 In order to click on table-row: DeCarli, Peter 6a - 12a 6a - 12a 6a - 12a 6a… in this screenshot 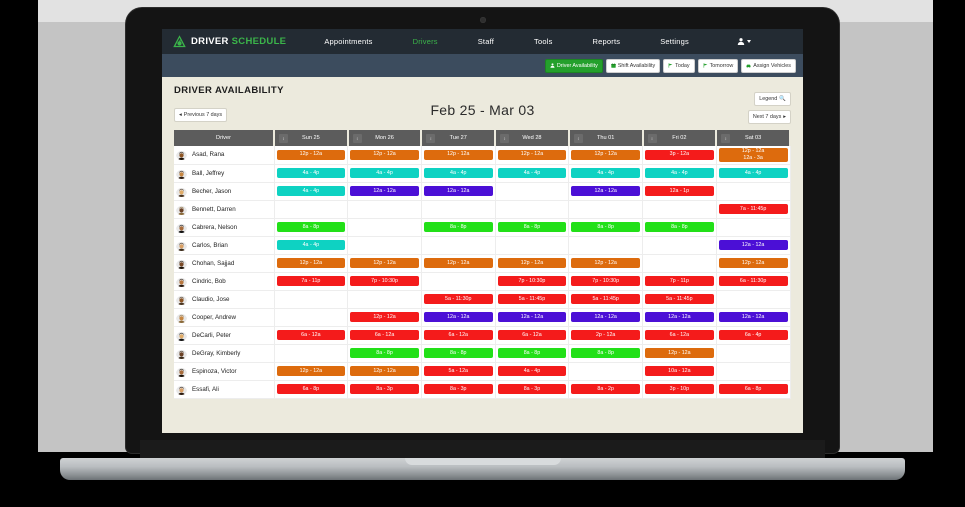, I will do `click(482, 335)`.